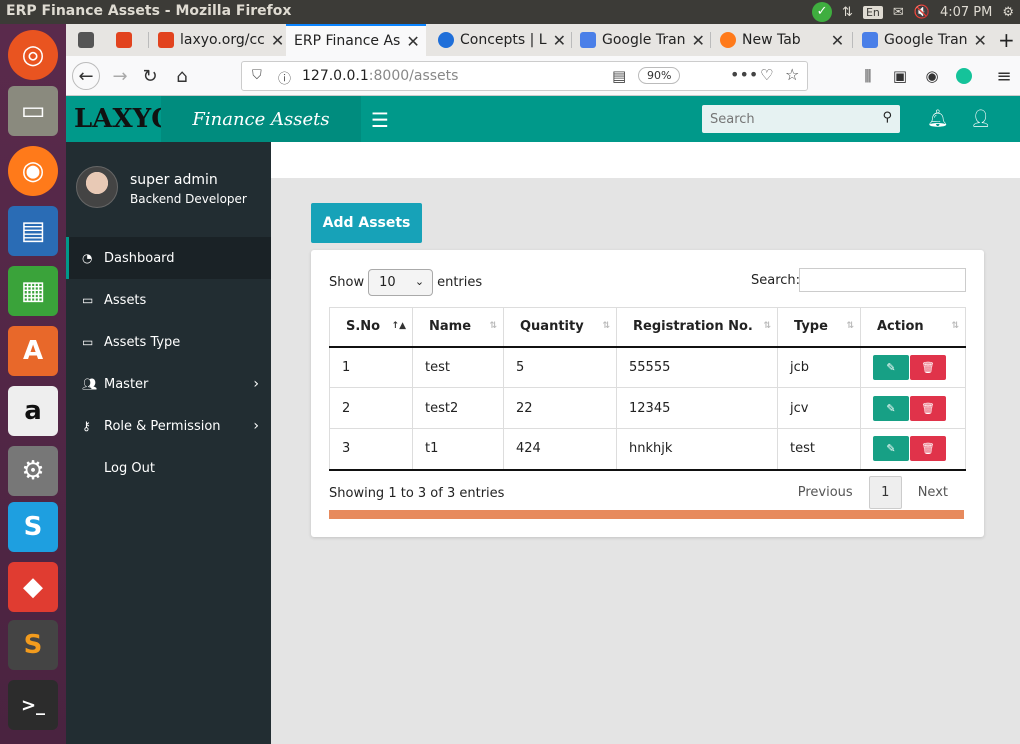 Image resolution: width=1020 pixels, height=744 pixels. I want to click on amazon-icon: a, so click(33, 411).